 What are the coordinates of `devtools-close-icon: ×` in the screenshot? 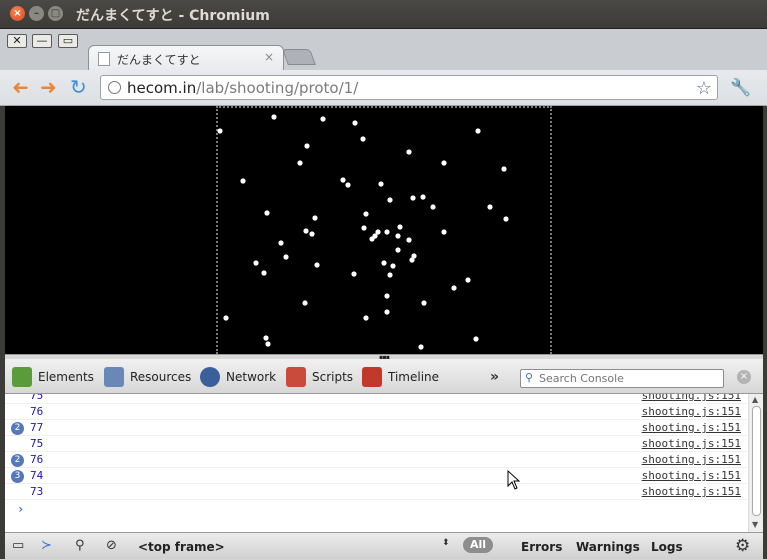 It's located at (744, 377).